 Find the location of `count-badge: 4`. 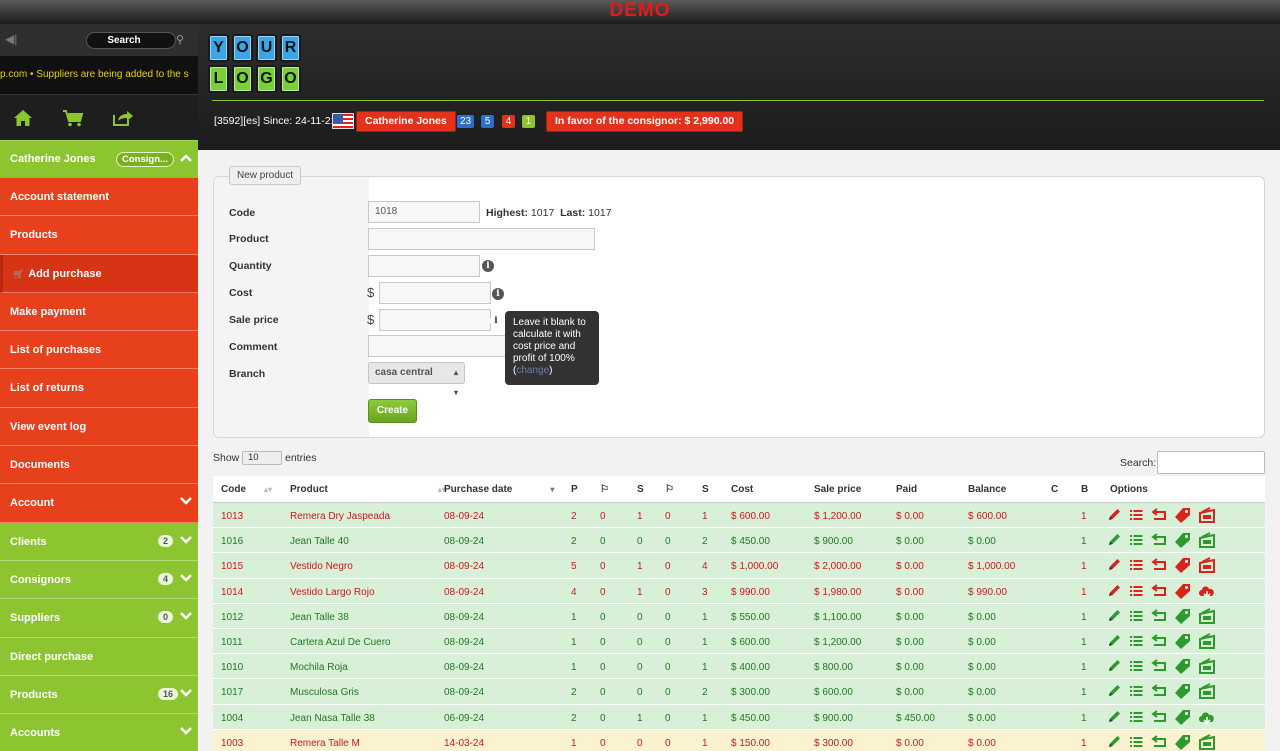

count-badge: 4 is located at coordinates (508, 121).